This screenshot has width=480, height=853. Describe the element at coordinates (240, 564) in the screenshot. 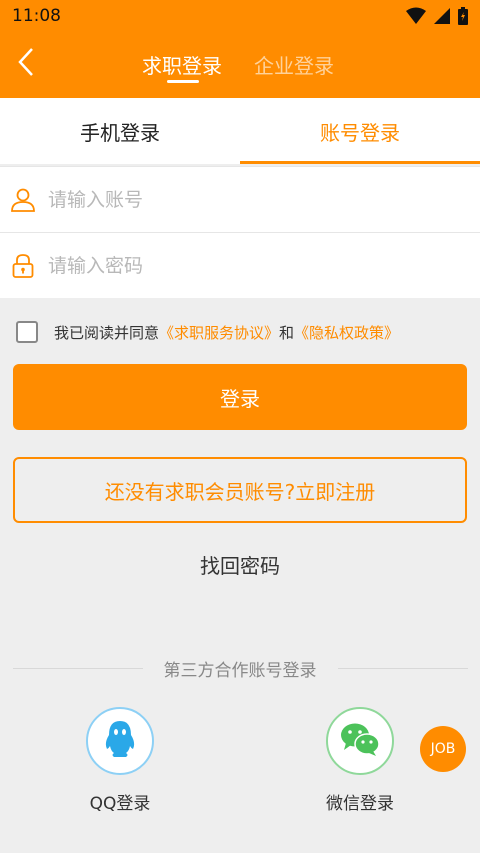

I see `forgot-password-link: 找回密码` at that location.